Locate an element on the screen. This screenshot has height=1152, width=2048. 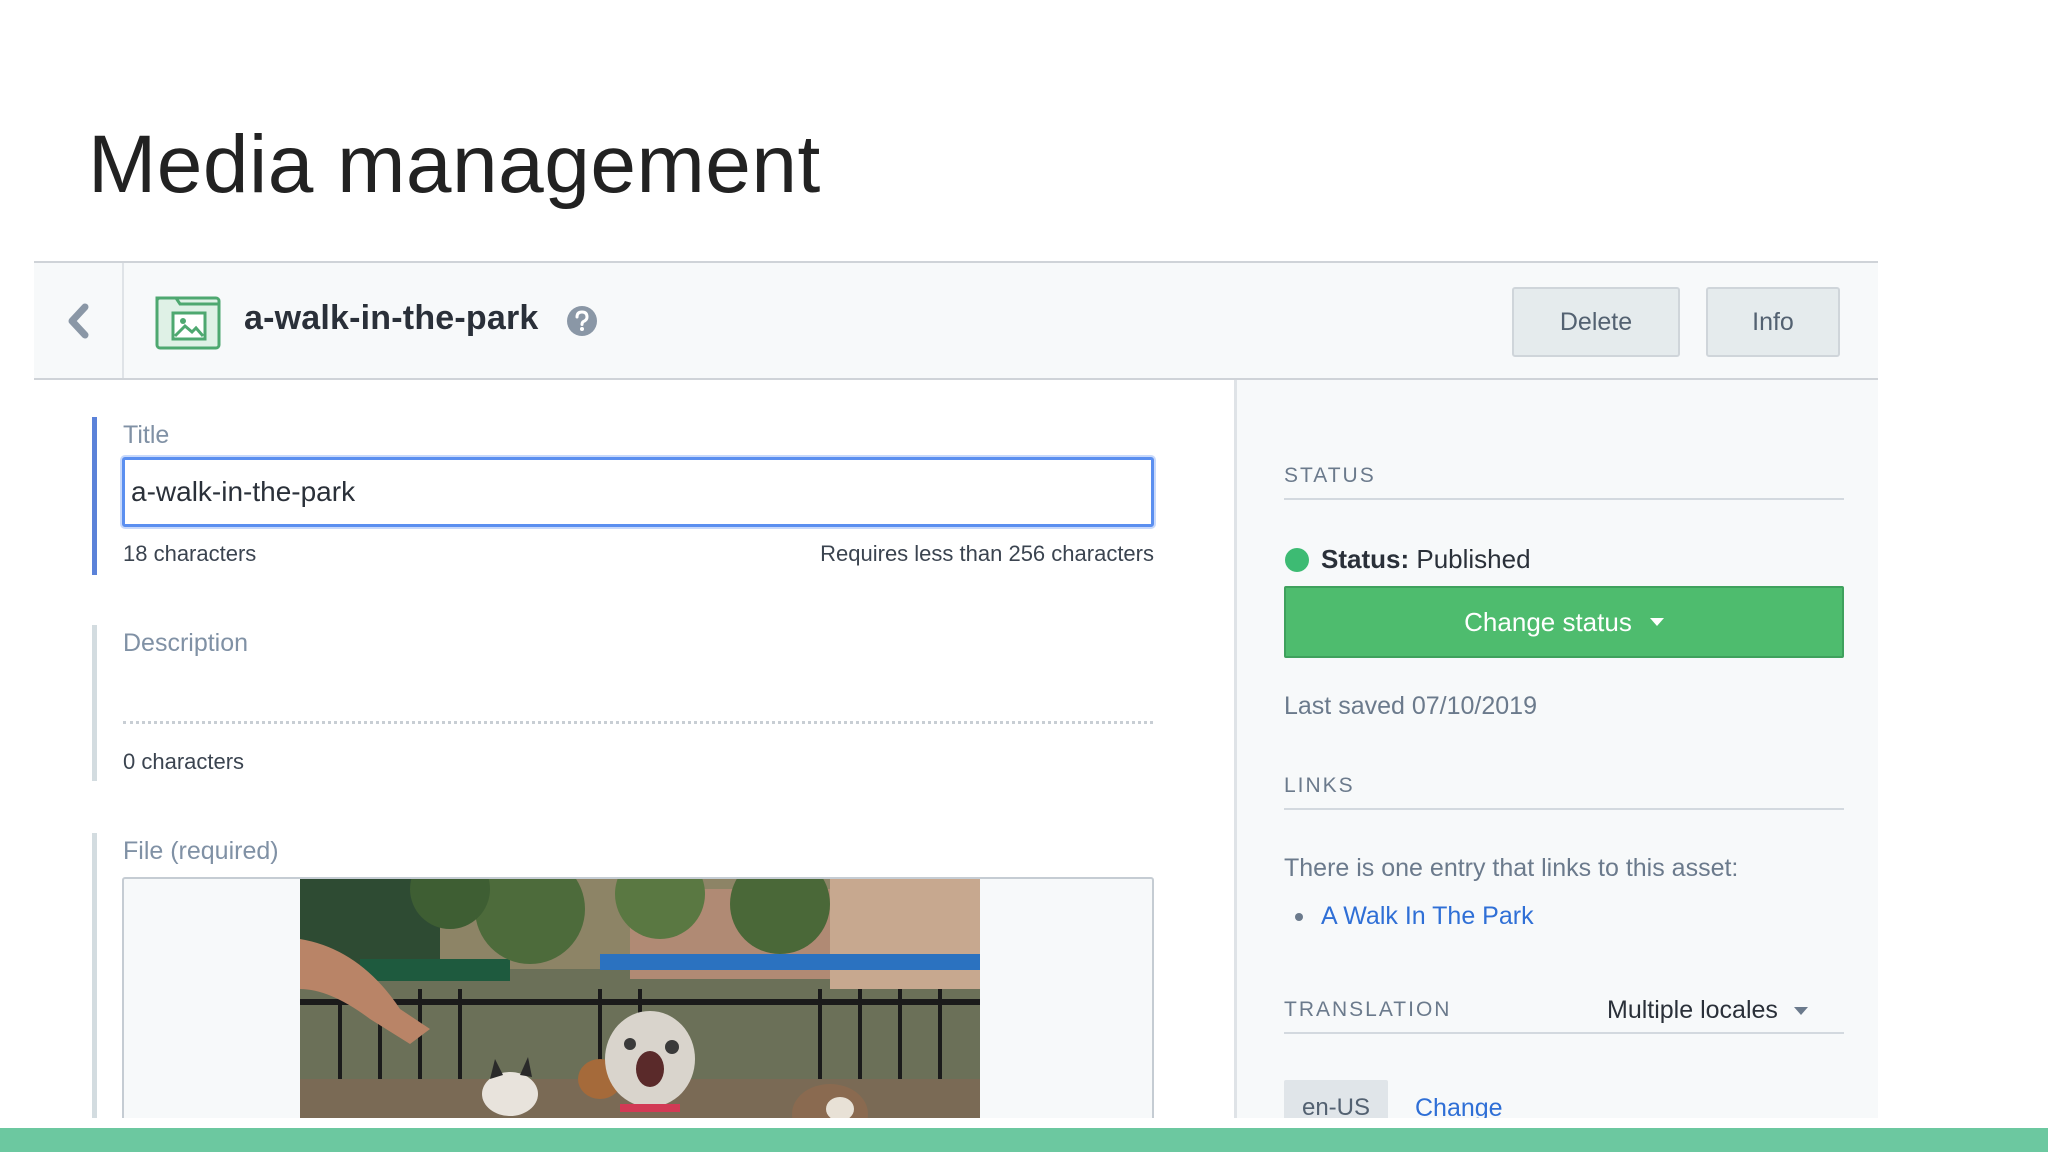
image-asset-icon is located at coordinates (188, 323).